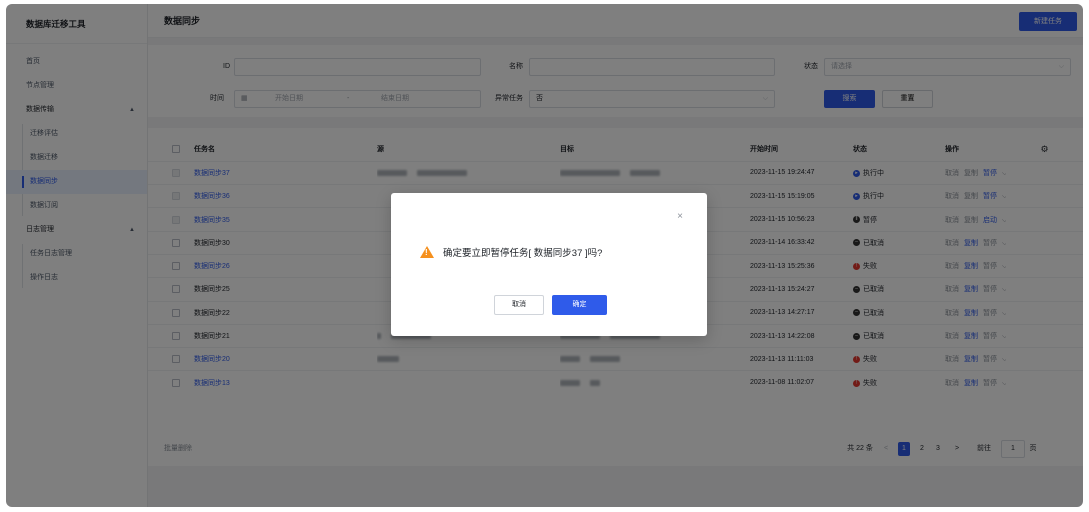 The image size is (1089, 512). Describe the element at coordinates (519, 305) in the screenshot. I see `dialog-cancel-button: 取消` at that location.